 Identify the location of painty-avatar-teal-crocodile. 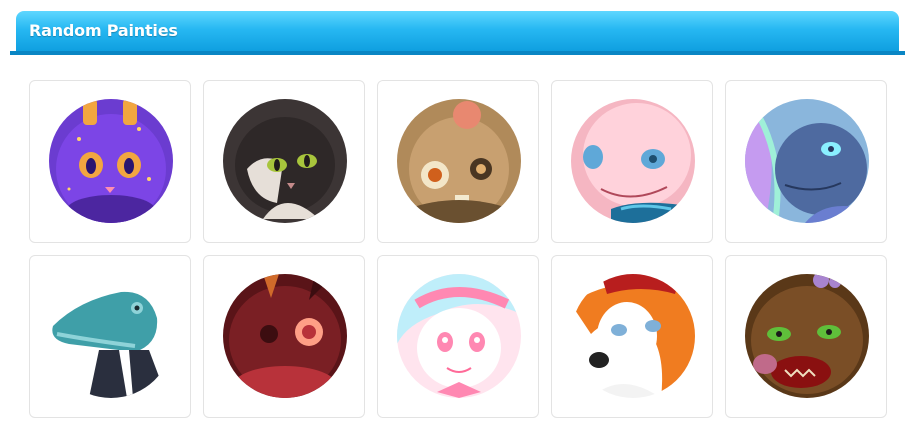
(111, 336).